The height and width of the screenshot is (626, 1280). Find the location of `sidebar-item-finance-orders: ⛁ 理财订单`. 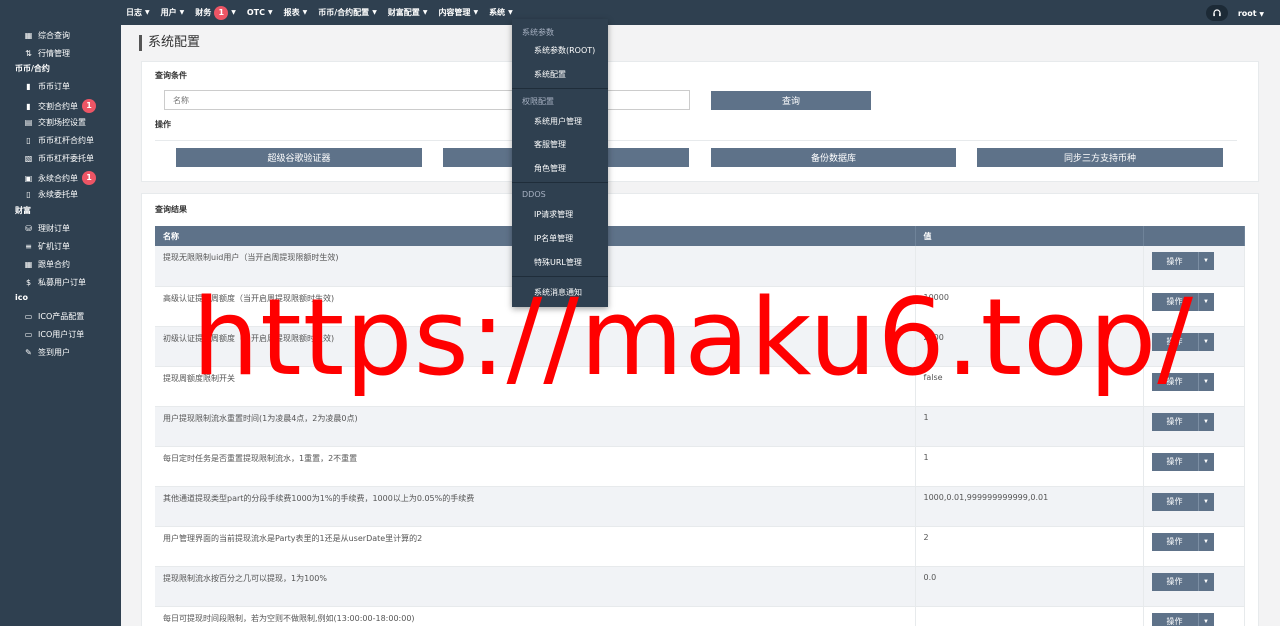

sidebar-item-finance-orders: ⛁ 理财订单 is located at coordinates (47, 228).